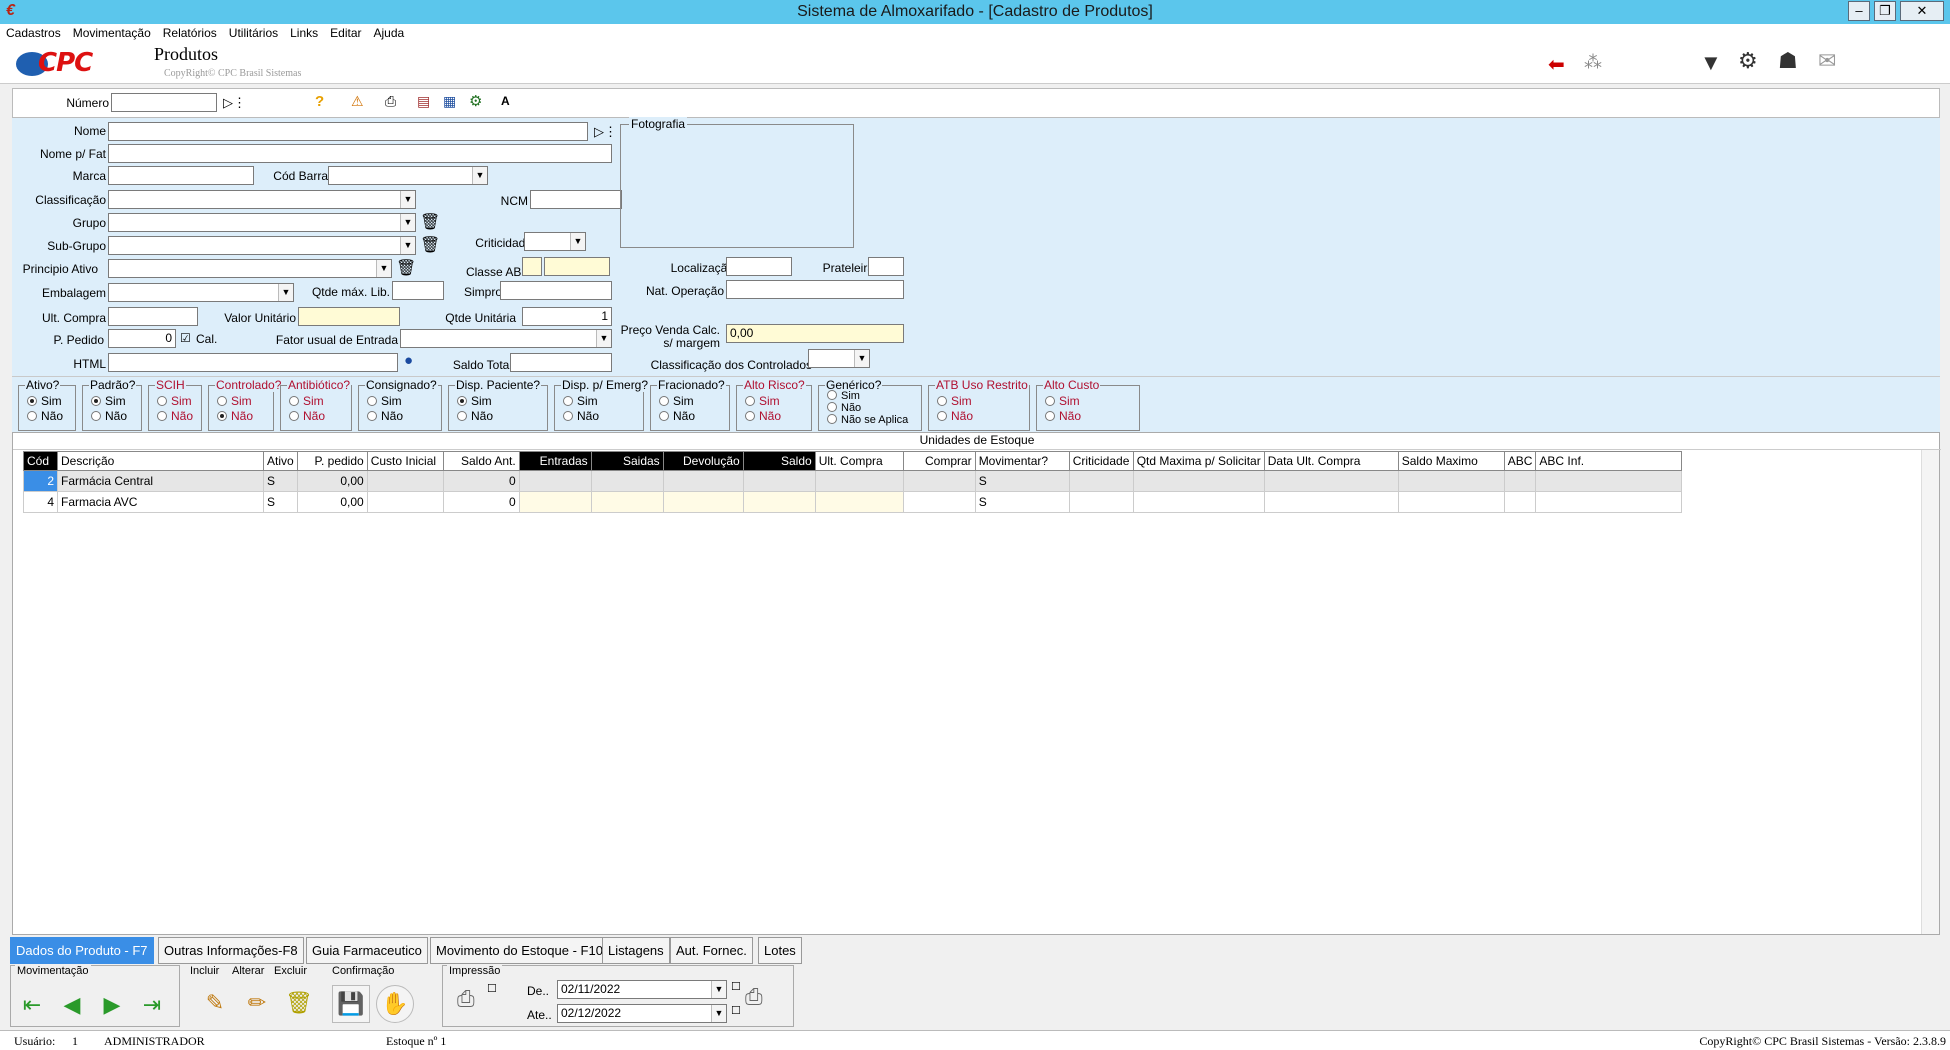 Image resolution: width=1950 pixels, height=1050 pixels. I want to click on mail-icon: ✉, so click(1827, 61).